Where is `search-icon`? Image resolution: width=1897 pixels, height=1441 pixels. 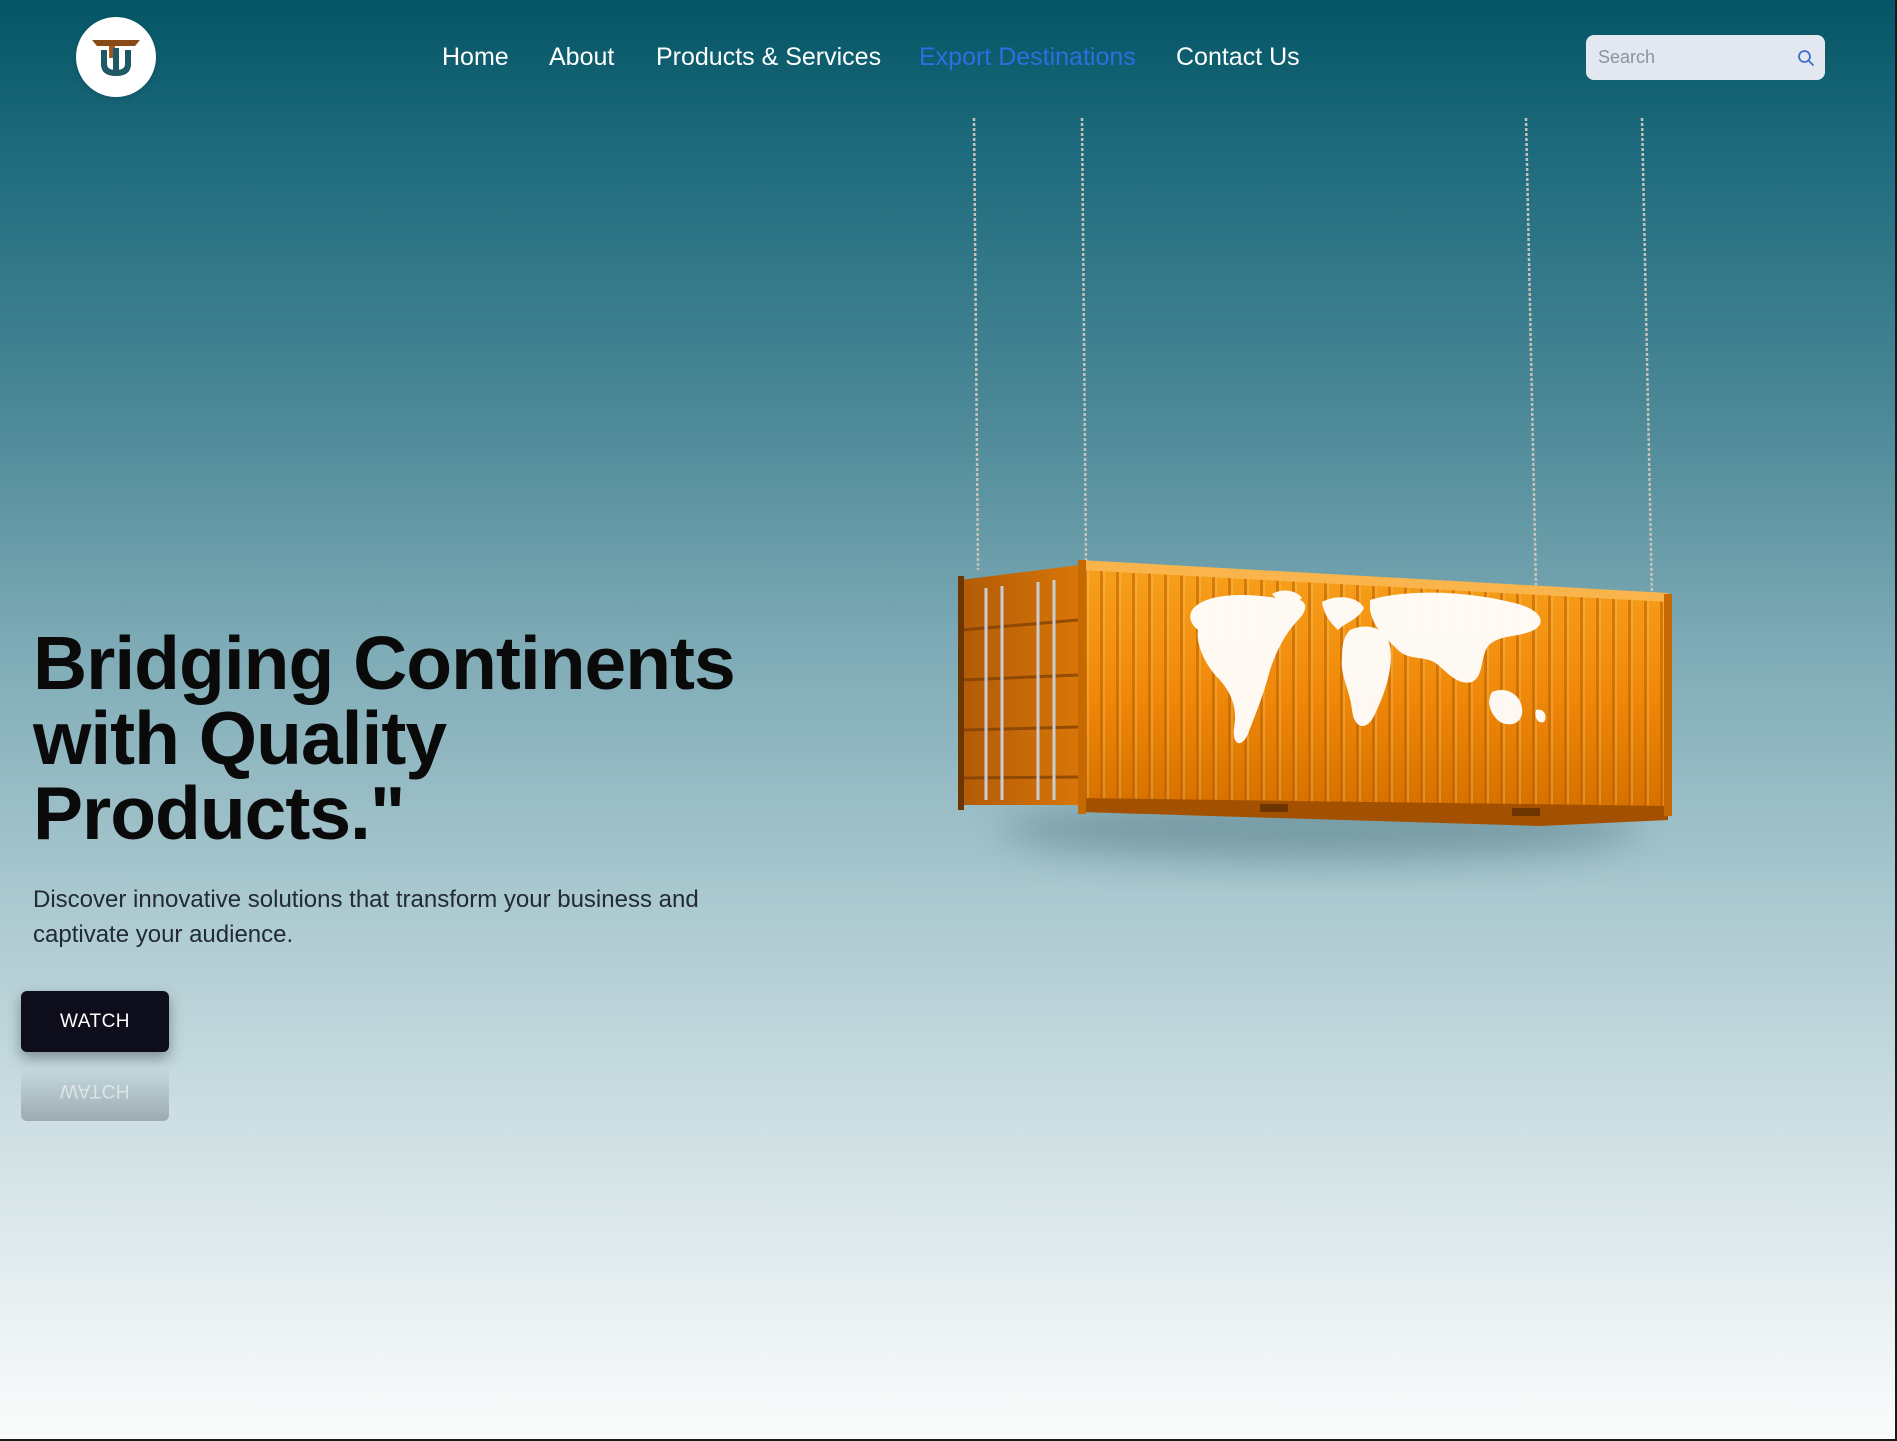 search-icon is located at coordinates (1806, 58).